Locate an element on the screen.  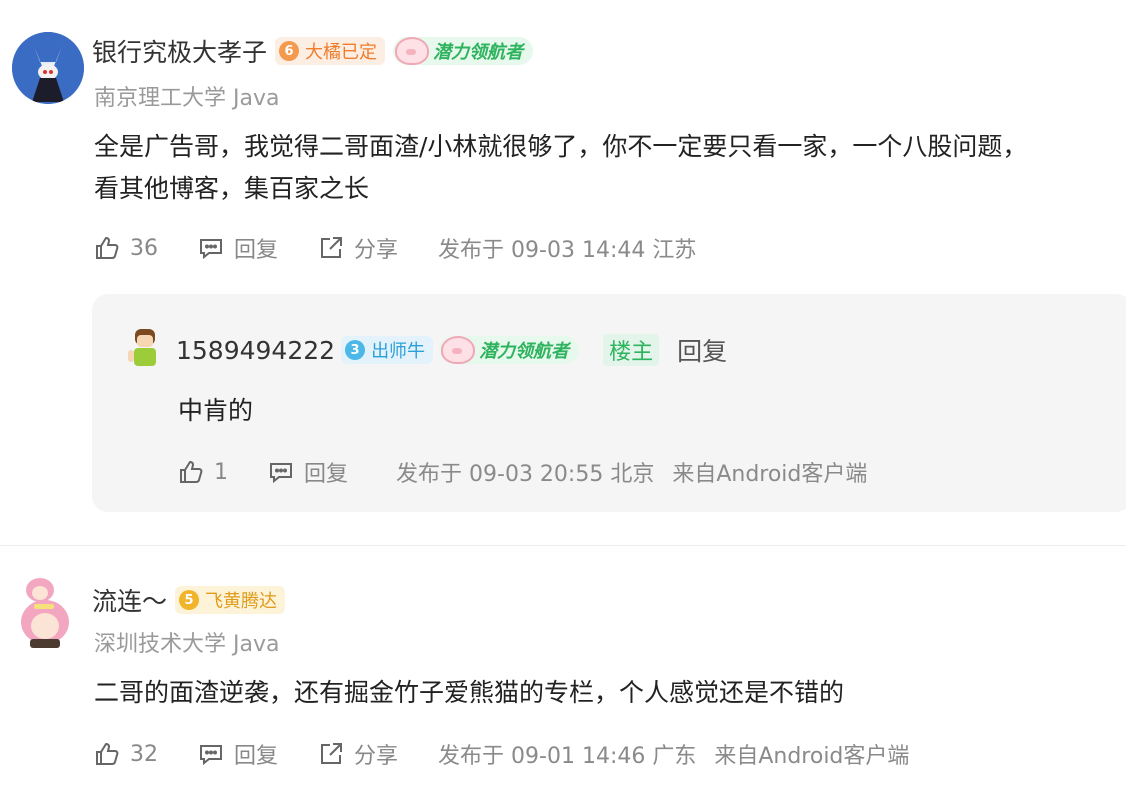
publish-info: 发布于 09-01 14:46 广东 is located at coordinates (567, 756).